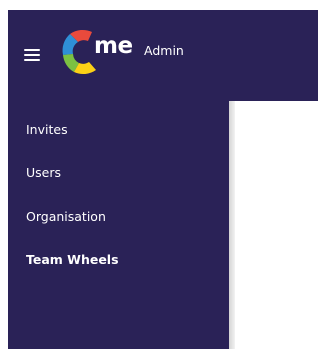 The image size is (320, 349). What do you see at coordinates (232, 225) in the screenshot?
I see `content-edge-shadow` at bounding box center [232, 225].